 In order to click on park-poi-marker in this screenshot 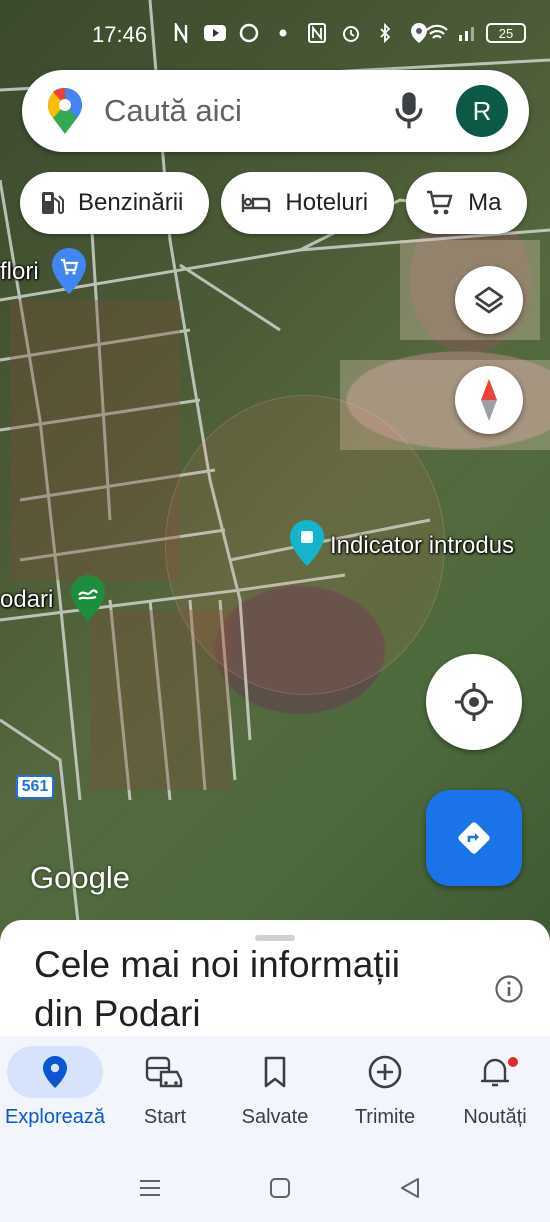, I will do `click(88, 600)`.